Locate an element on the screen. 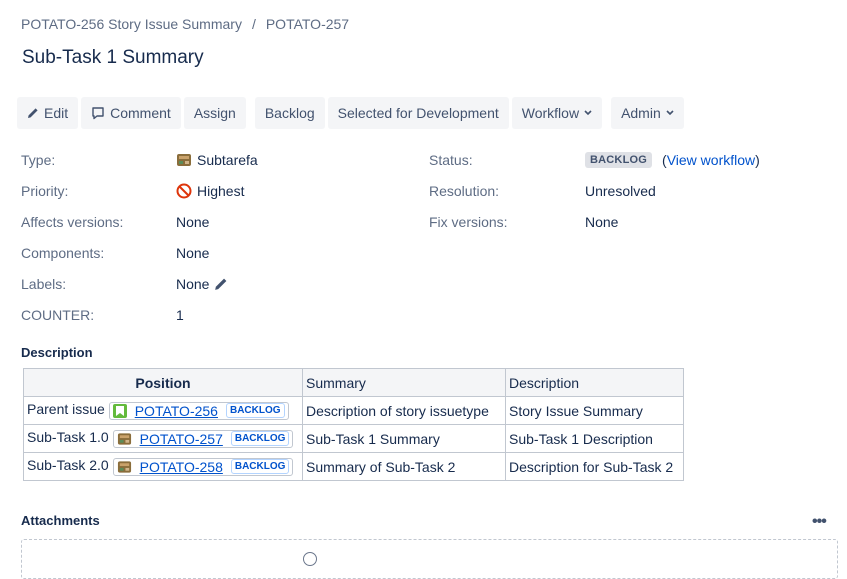  table-header-row: Position Summary Description is located at coordinates (353, 382).